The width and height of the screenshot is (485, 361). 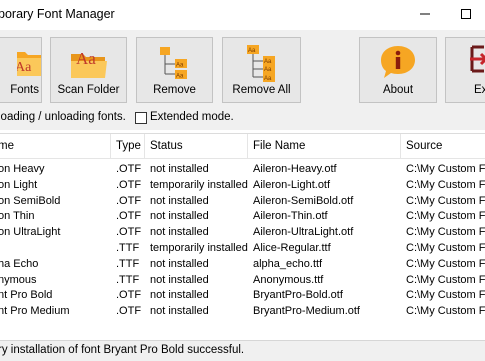 What do you see at coordinates (303, 200) in the screenshot?
I see `cell-file-name: Aileron-SemiBold.otf` at bounding box center [303, 200].